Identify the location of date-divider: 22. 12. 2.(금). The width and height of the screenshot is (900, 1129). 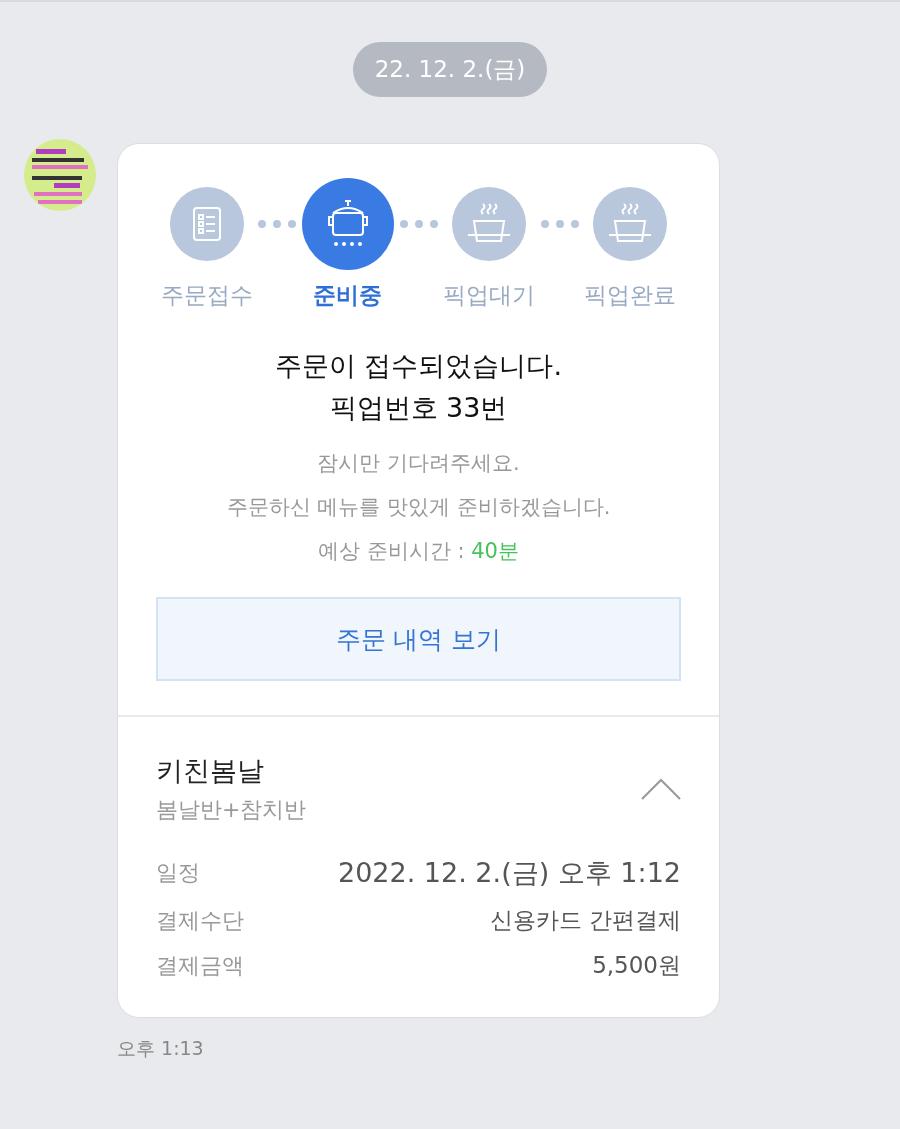
(450, 69).